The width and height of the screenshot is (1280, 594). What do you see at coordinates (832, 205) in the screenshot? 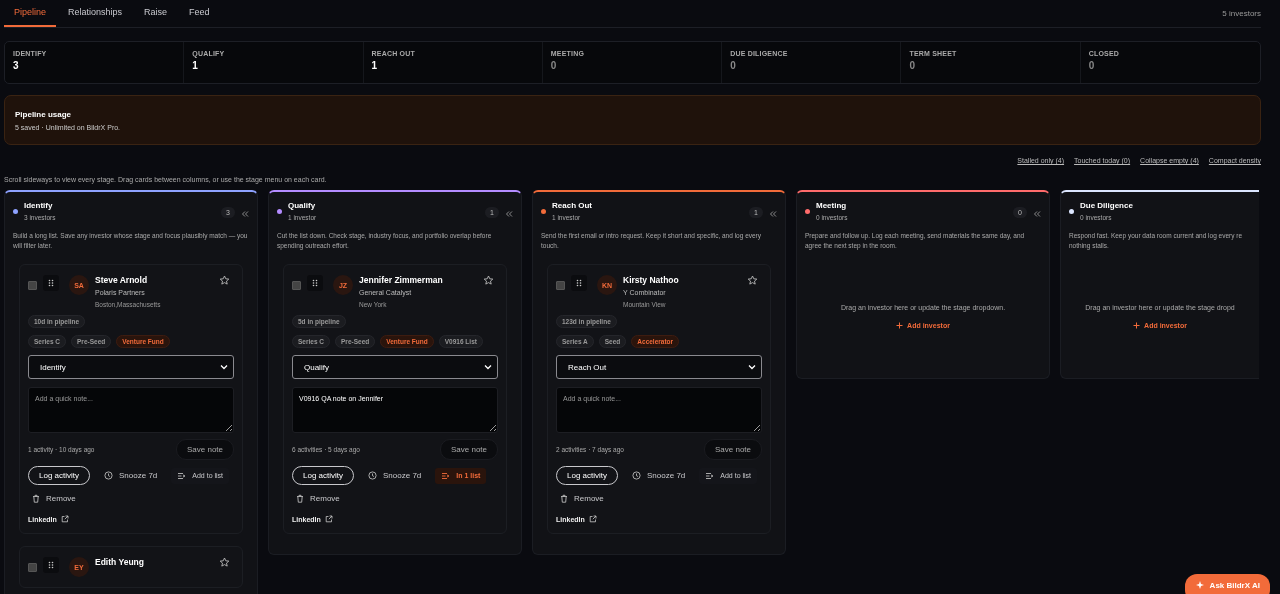
I see `column-title: Meeting` at bounding box center [832, 205].